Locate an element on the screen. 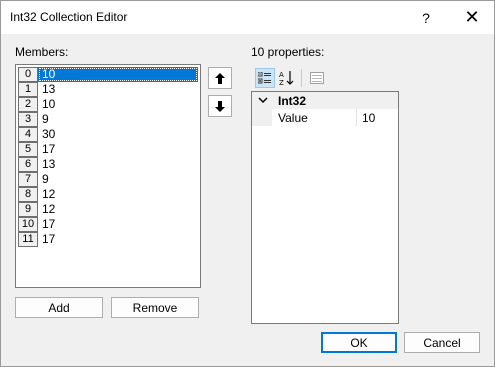 This screenshot has height=367, width=495. svg-text: Z is located at coordinates (281, 82).